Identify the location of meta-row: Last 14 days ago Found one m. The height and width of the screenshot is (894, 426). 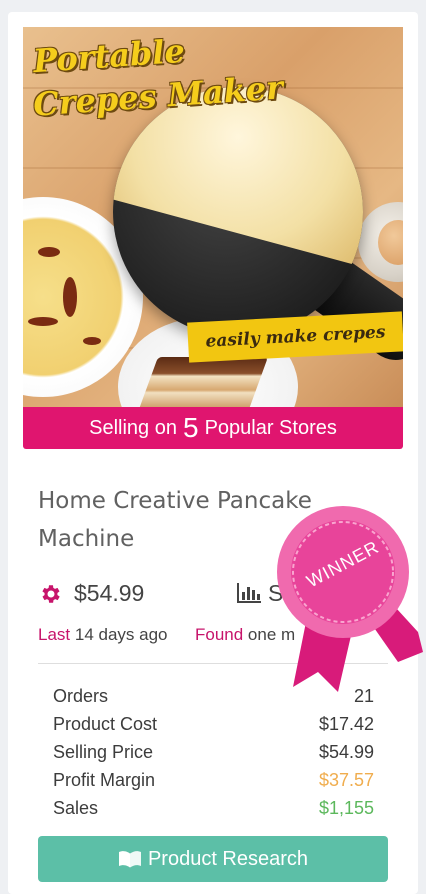
(166, 635).